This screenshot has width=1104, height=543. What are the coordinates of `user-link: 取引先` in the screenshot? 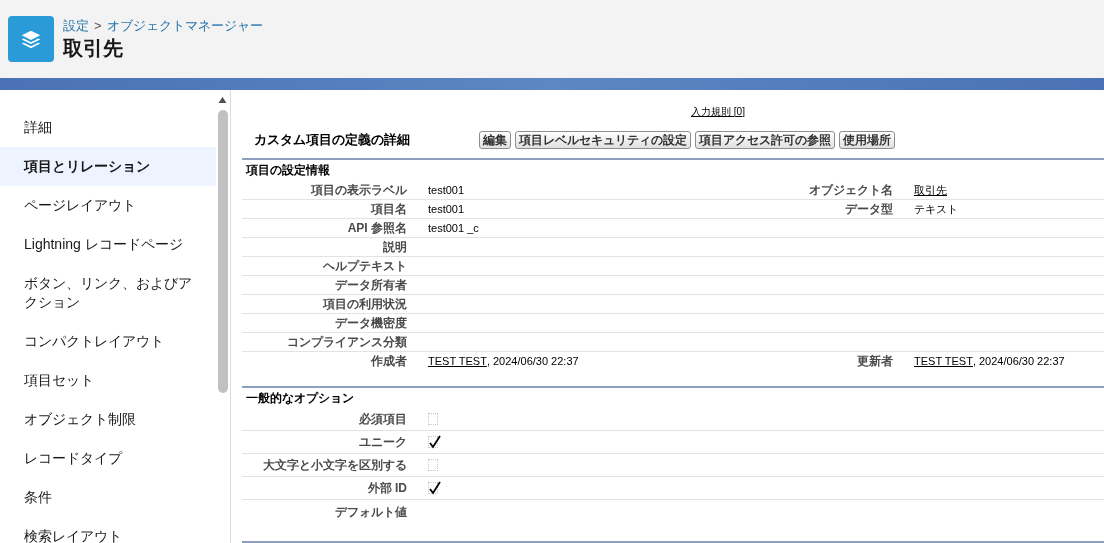 It's located at (930, 189).